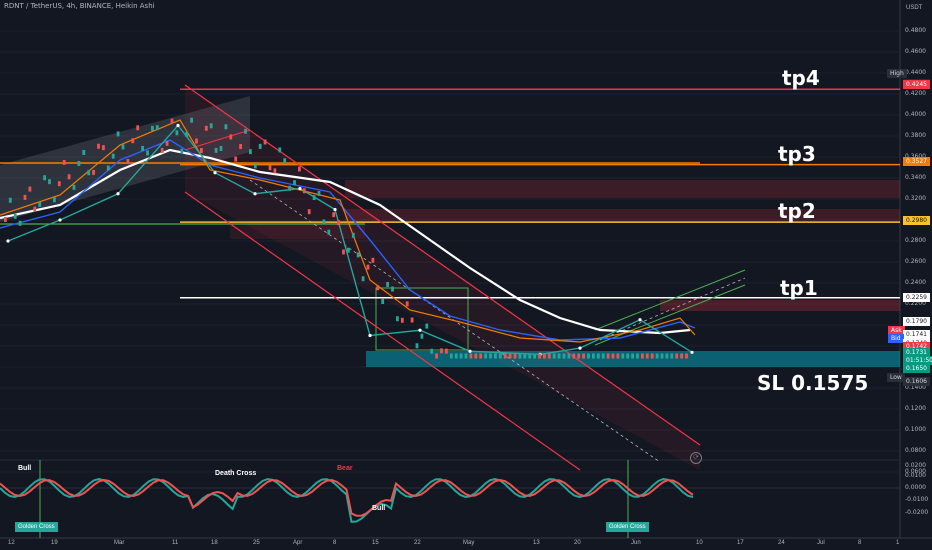  What do you see at coordinates (915, 450) in the screenshot?
I see `price-tick-label: 0.0800` at bounding box center [915, 450].